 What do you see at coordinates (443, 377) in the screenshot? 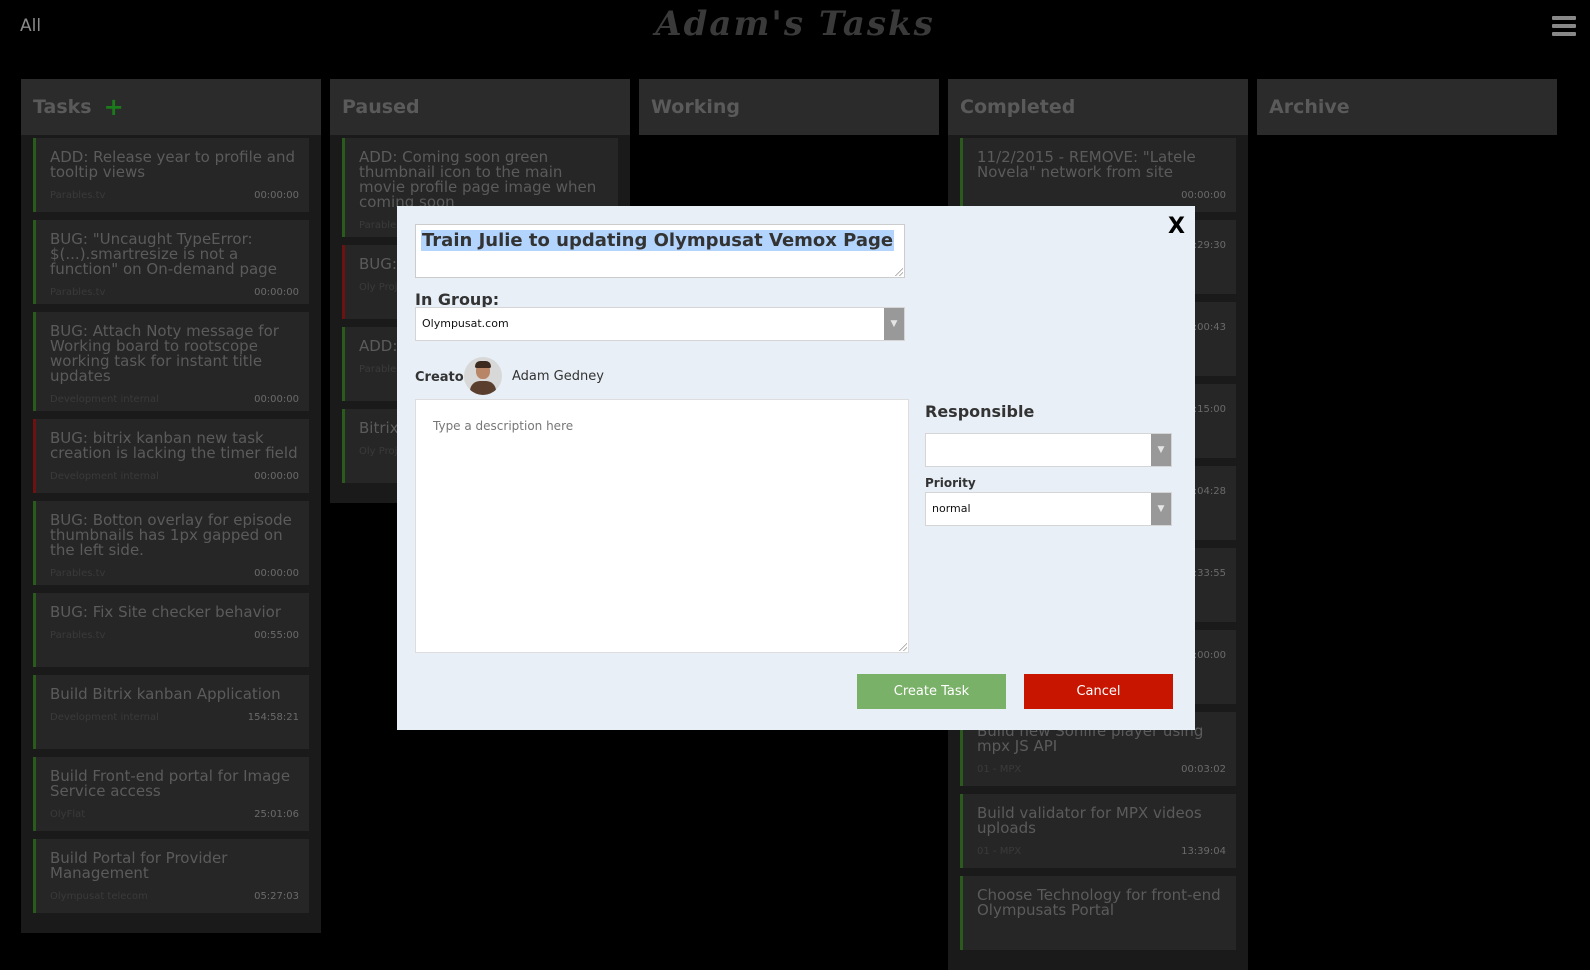
I see `creator-label: Creator` at bounding box center [443, 377].